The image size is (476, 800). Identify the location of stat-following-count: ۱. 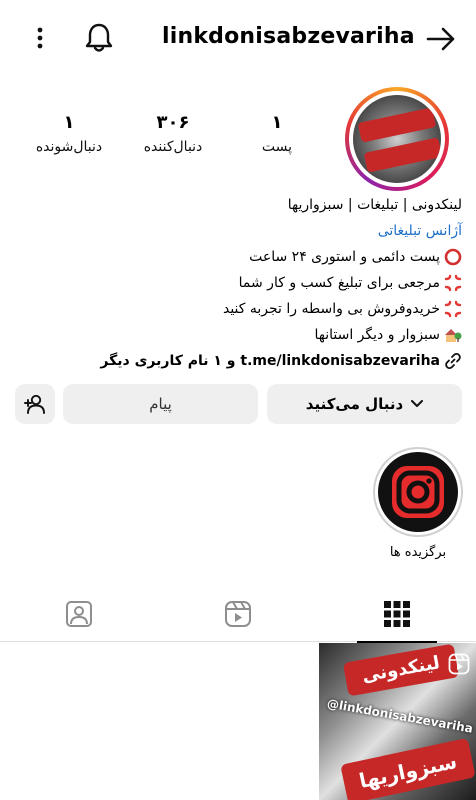
(69, 122).